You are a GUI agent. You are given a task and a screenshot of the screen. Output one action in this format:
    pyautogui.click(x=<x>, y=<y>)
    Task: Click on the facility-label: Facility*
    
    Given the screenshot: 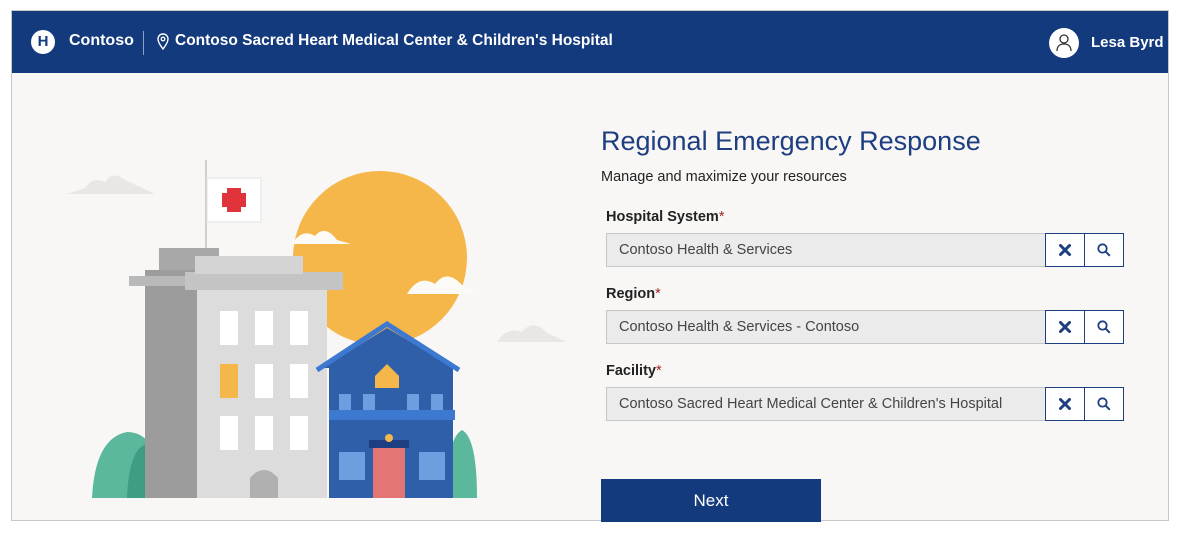 What is the action you would take?
    pyautogui.click(x=634, y=371)
    